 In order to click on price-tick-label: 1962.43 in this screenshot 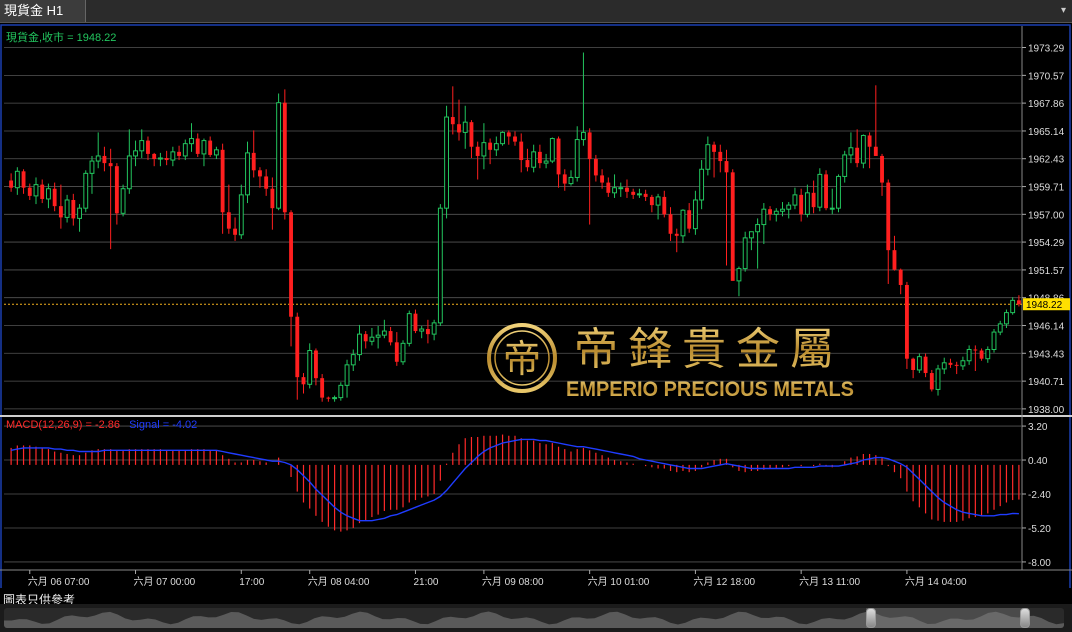, I will do `click(1046, 160)`.